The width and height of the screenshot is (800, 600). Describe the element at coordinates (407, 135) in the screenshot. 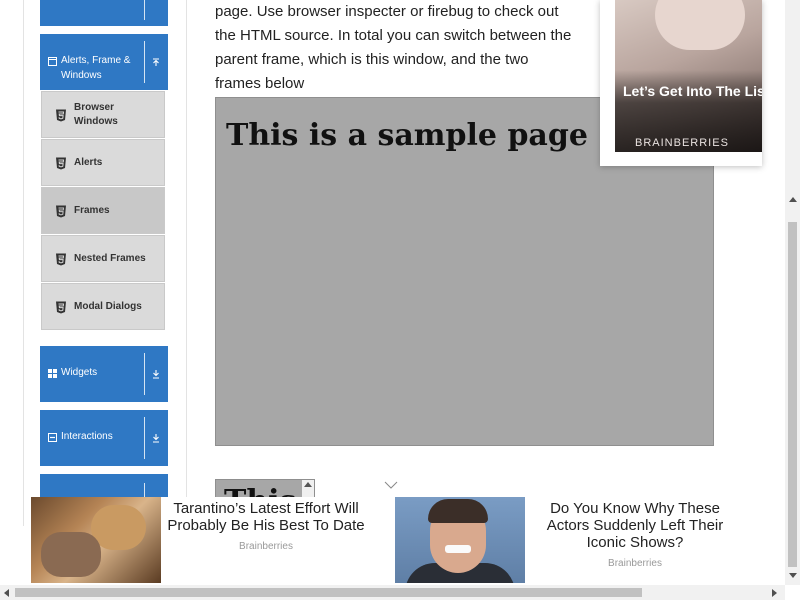

I see `frame-1-heading: This is a sample page` at that location.